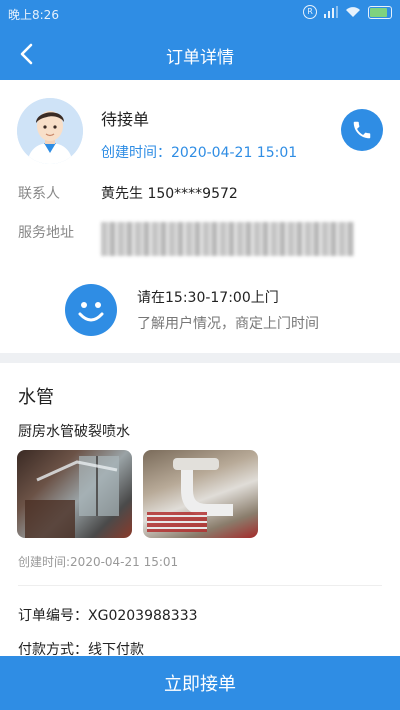 The image size is (400, 710). Describe the element at coordinates (200, 358) in the screenshot. I see `section-divider` at that location.